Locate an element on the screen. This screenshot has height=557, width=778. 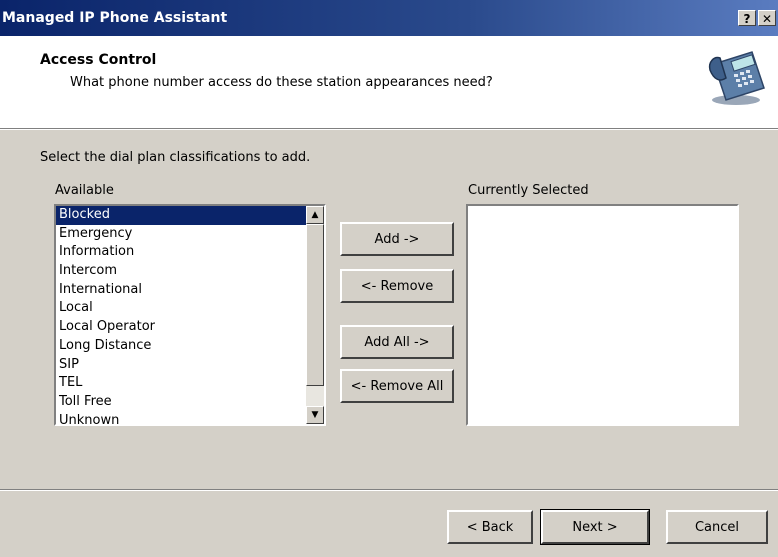
currently-selected-listbox is located at coordinates (602, 315).